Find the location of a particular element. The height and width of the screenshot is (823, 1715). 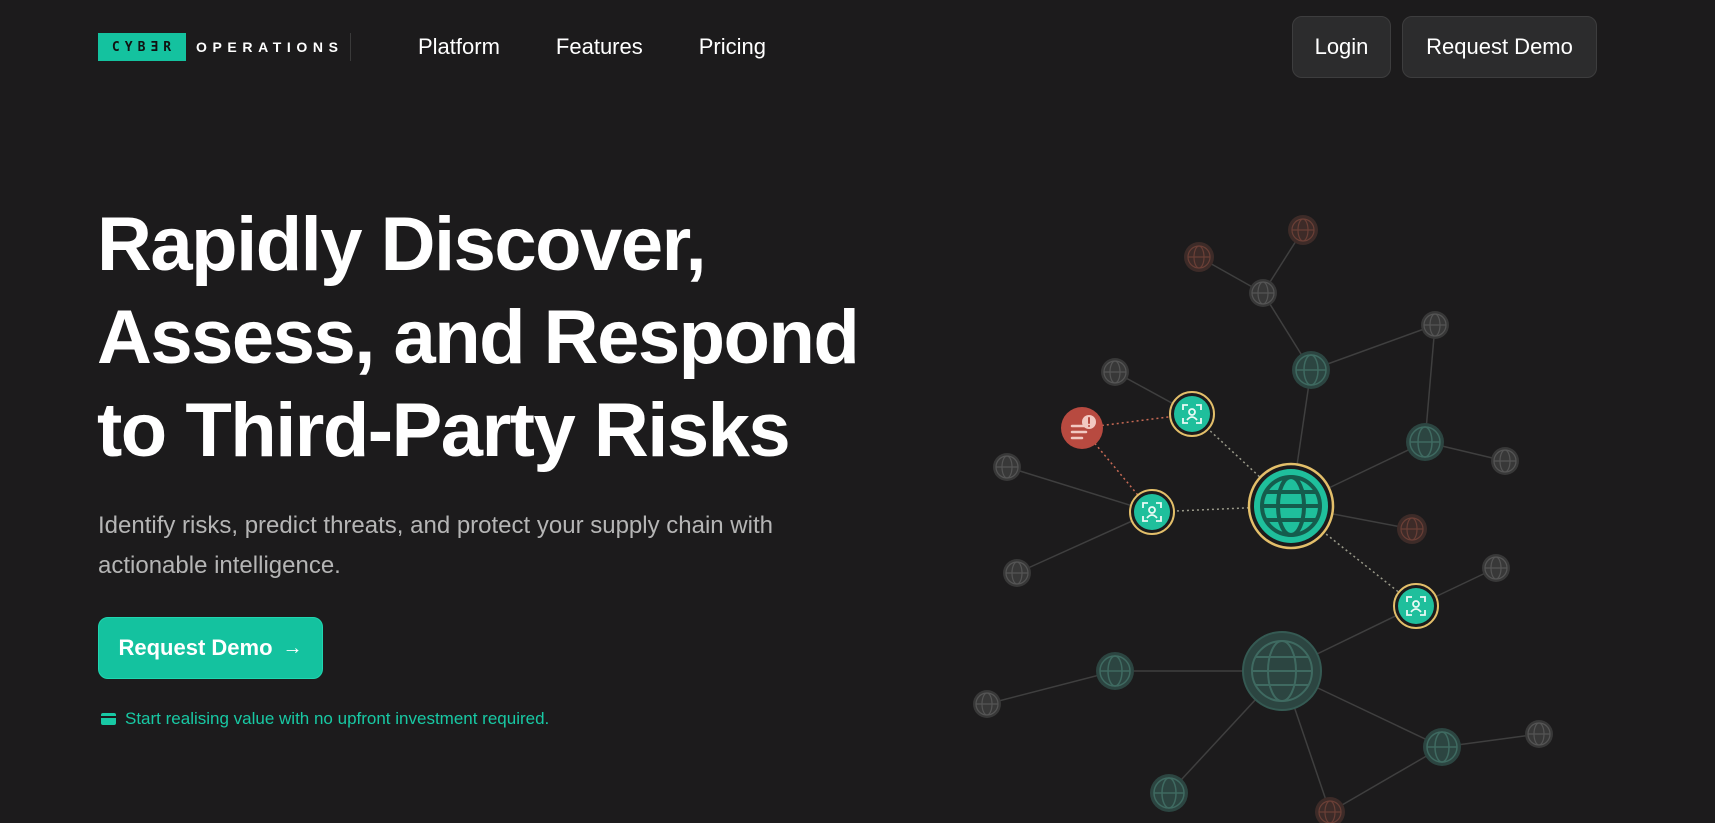

alert-document-icon is located at coordinates (1082, 428).